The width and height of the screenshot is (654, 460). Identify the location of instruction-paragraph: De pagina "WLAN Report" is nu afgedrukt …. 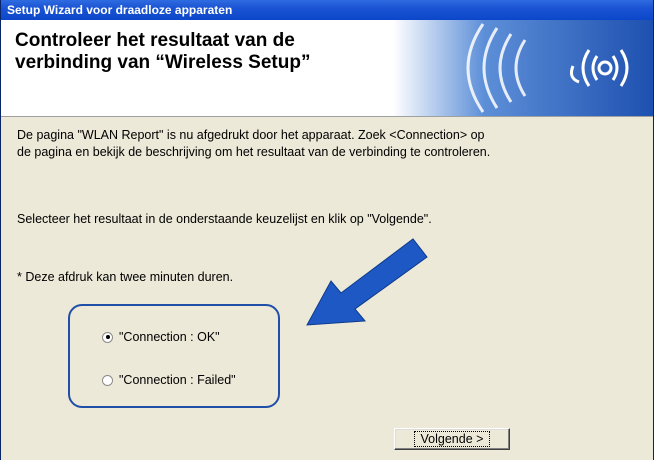
(327, 144).